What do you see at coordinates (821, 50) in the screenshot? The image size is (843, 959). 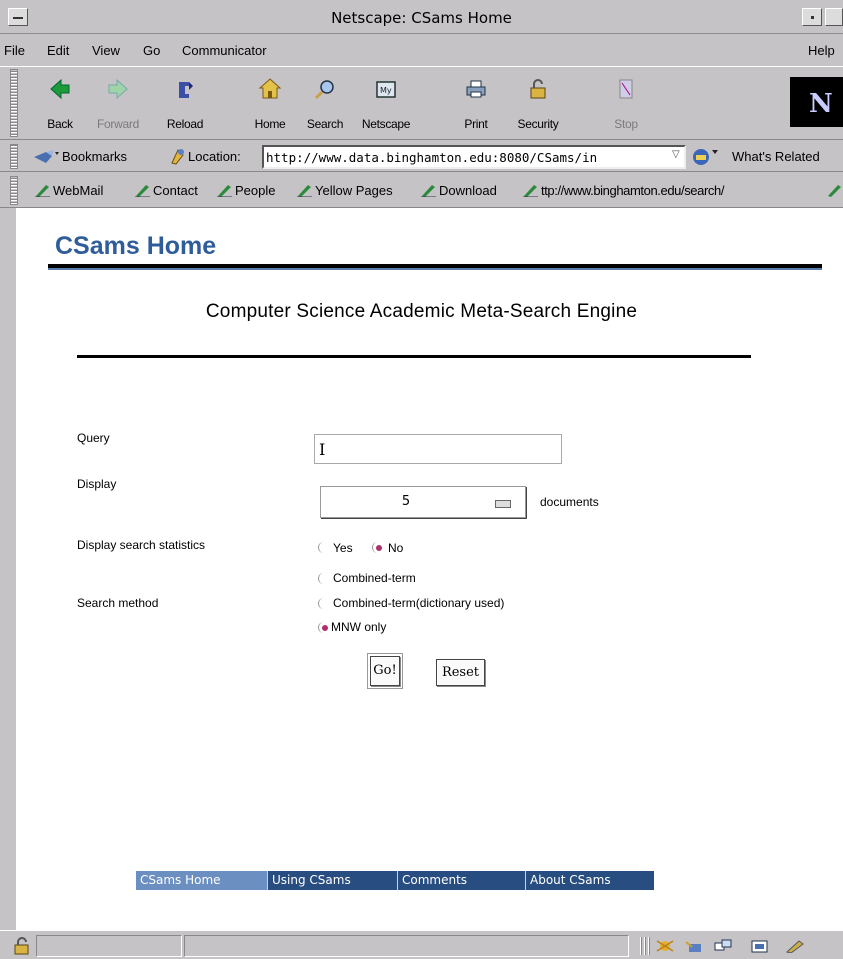 I see `menu-help: Help` at bounding box center [821, 50].